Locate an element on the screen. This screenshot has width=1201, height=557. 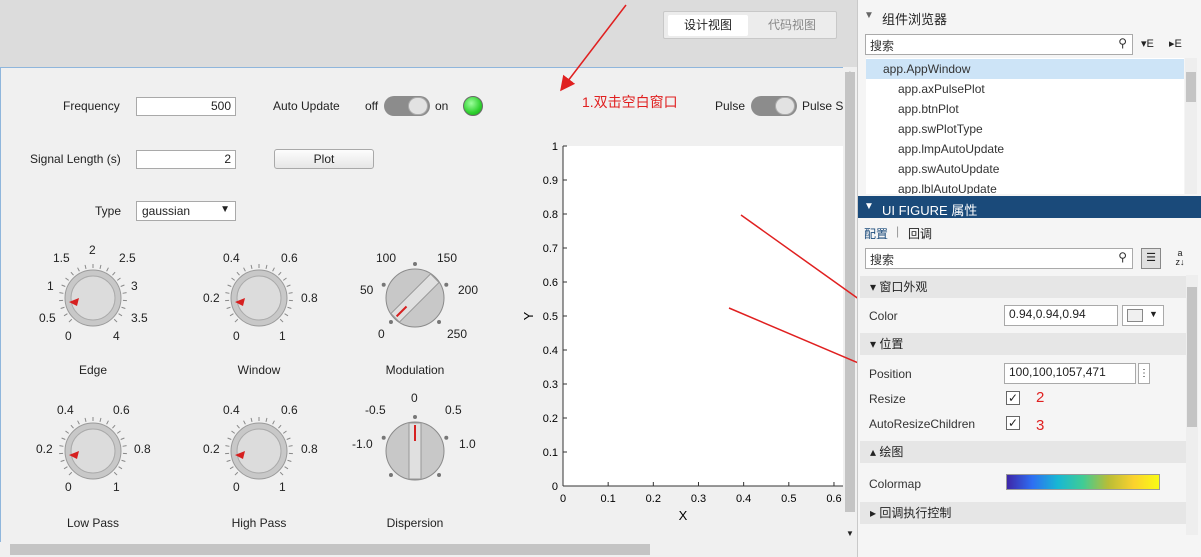
tree-scrollbar is located at coordinates (1191, 126).